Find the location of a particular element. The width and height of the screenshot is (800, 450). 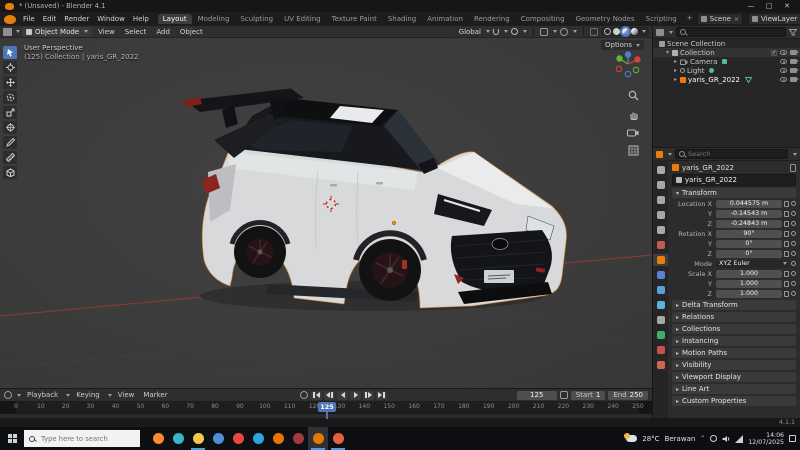

shading-dropdown-icon is located at coordinates (644, 31).